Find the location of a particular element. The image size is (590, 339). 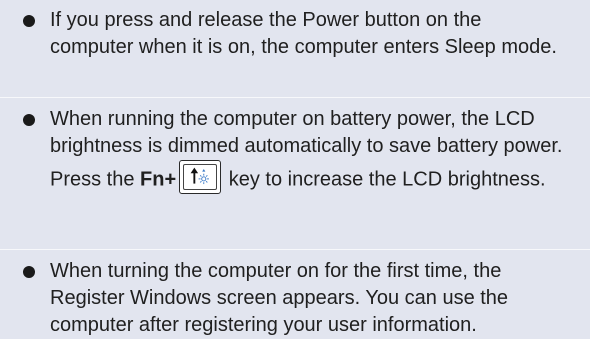

fn-key-label: Fn+ is located at coordinates (158, 179).